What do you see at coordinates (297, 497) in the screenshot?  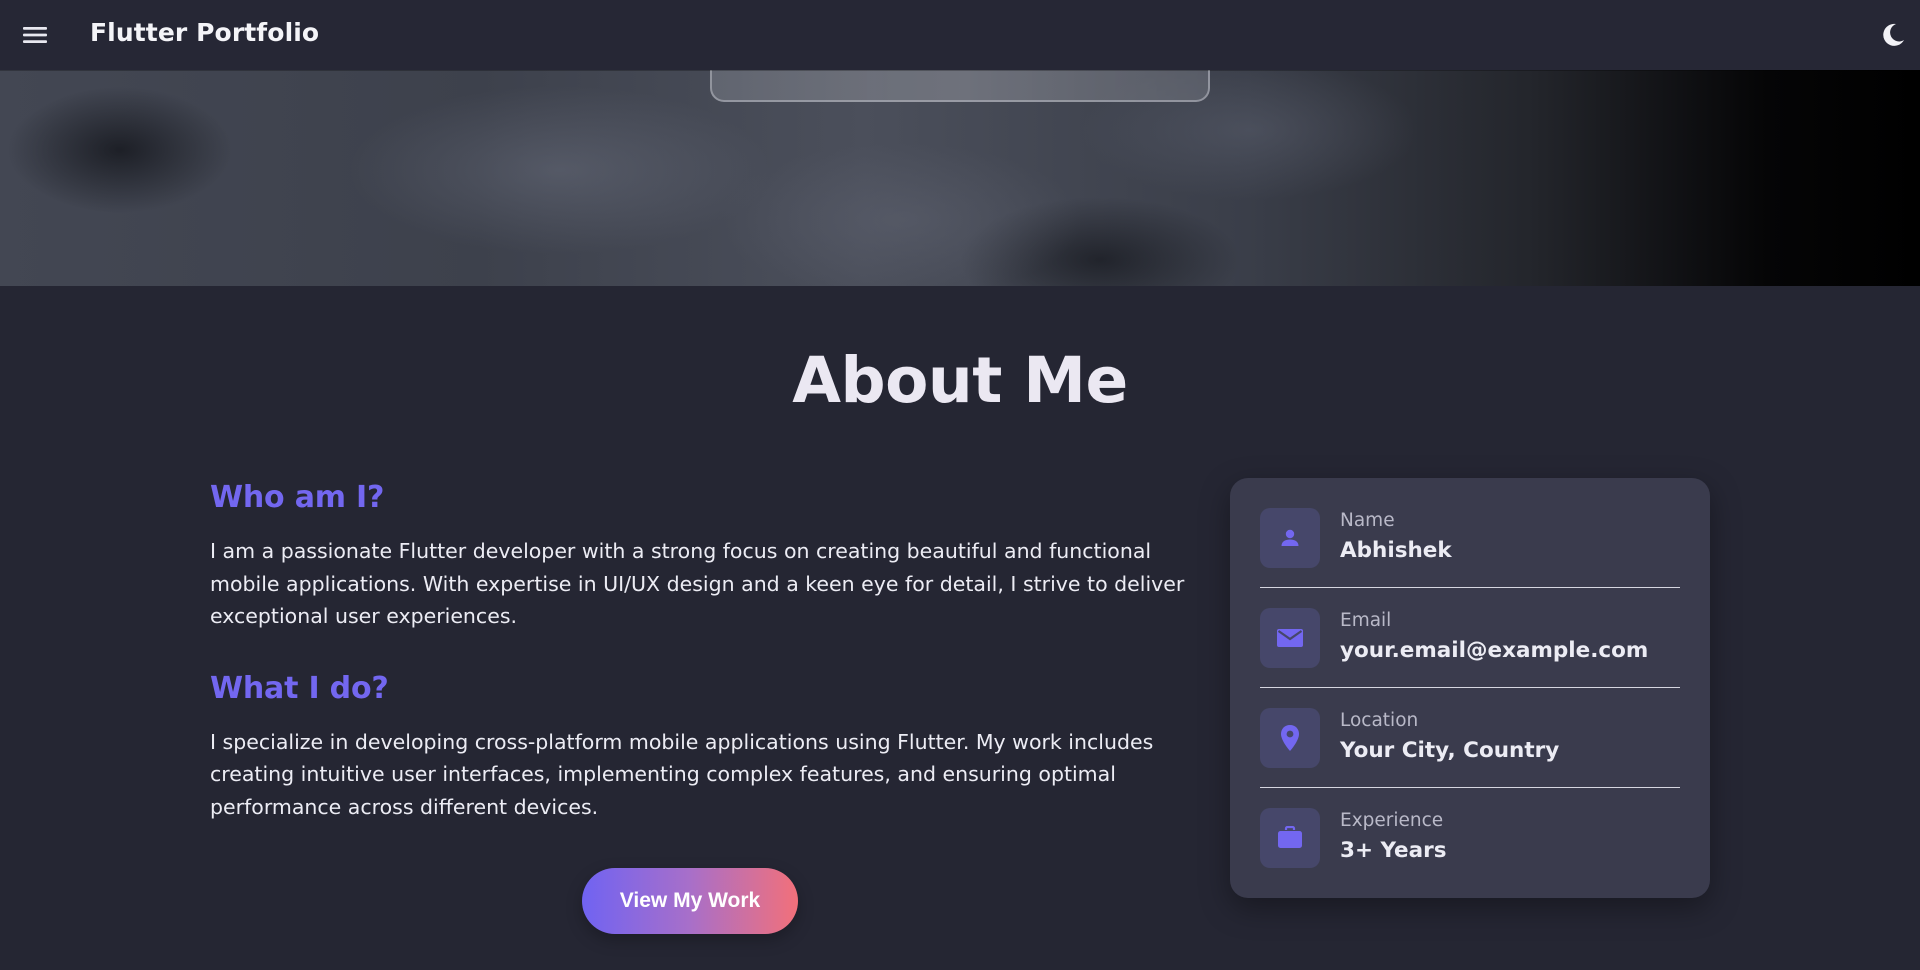 I see `who-am-i-heading: Who am I?` at bounding box center [297, 497].